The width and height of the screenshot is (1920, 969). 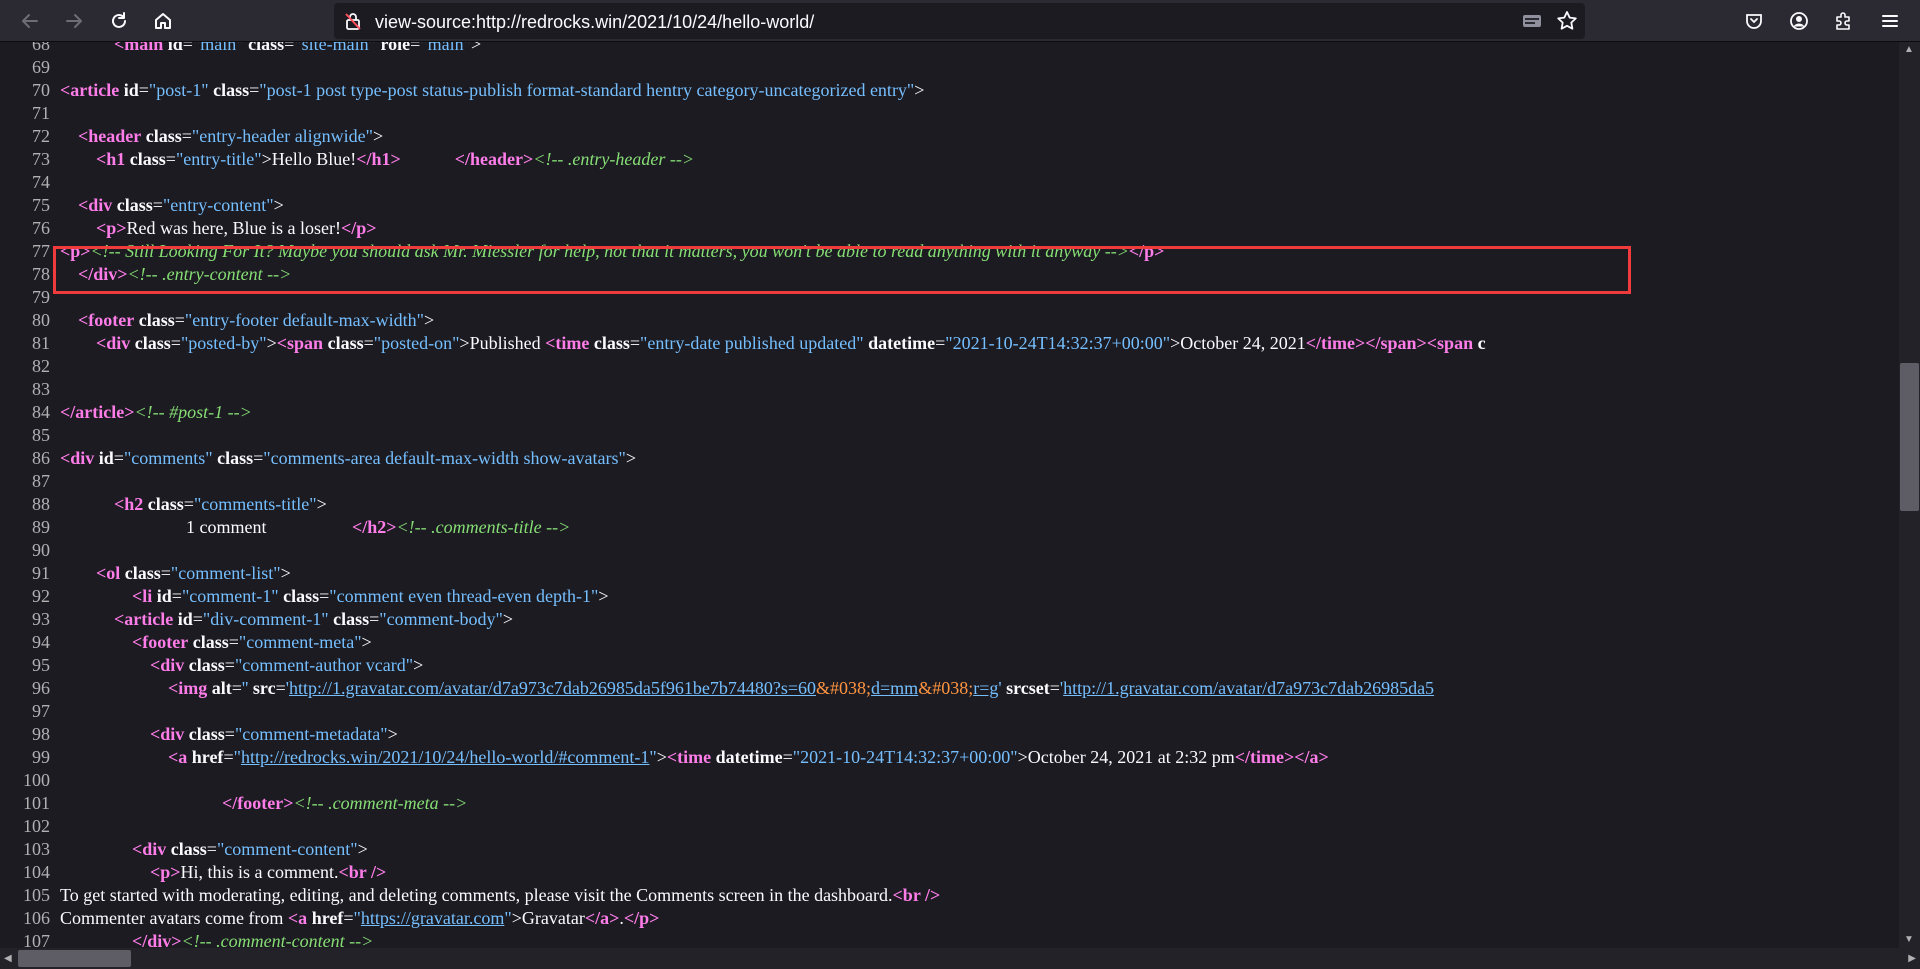 I want to click on tag-token: <div, so click(x=77, y=458).